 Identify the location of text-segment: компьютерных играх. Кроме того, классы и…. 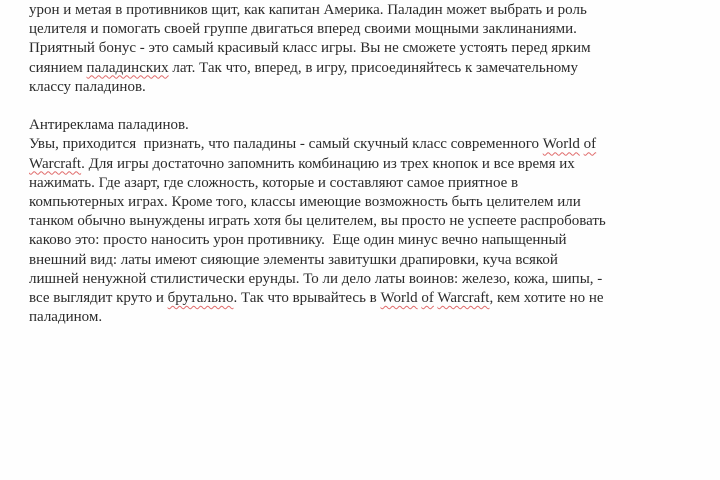
(305, 202).